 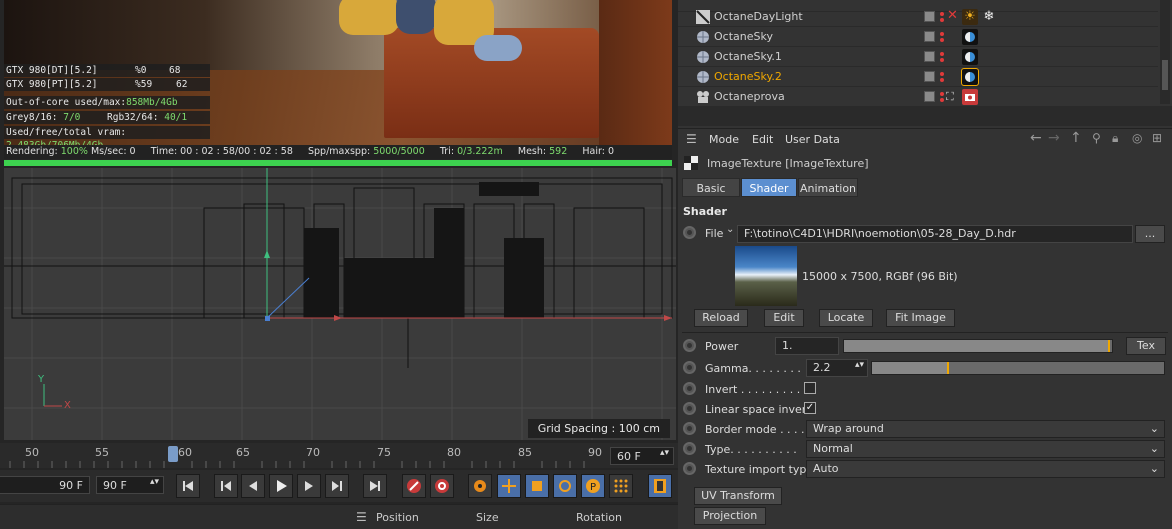 I want to click on file-dropdown-icon: ⌄, so click(x=730, y=229).